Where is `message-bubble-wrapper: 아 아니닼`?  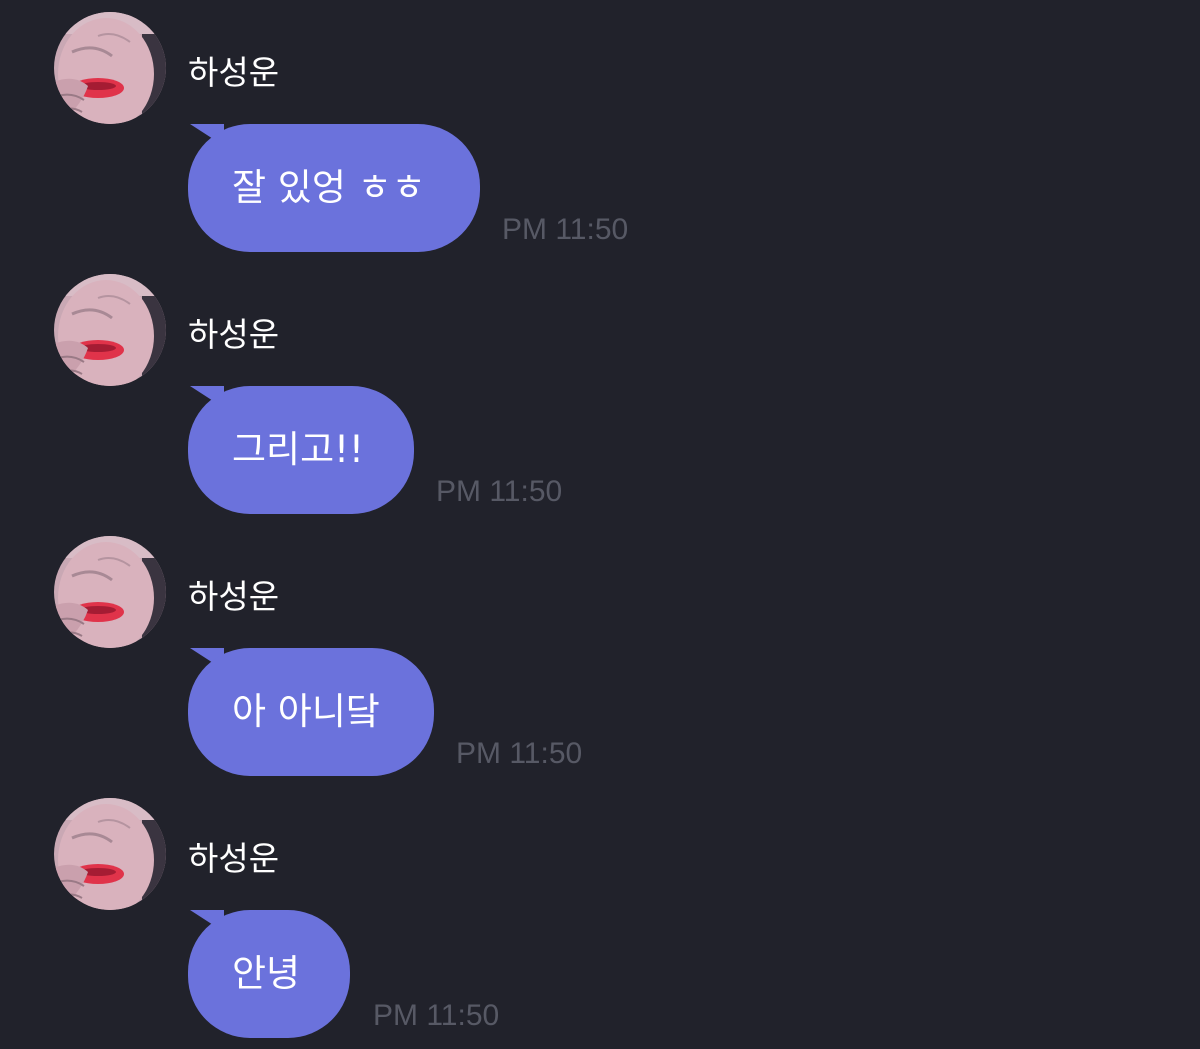
message-bubble-wrapper: 아 아니닼 is located at coordinates (311, 712).